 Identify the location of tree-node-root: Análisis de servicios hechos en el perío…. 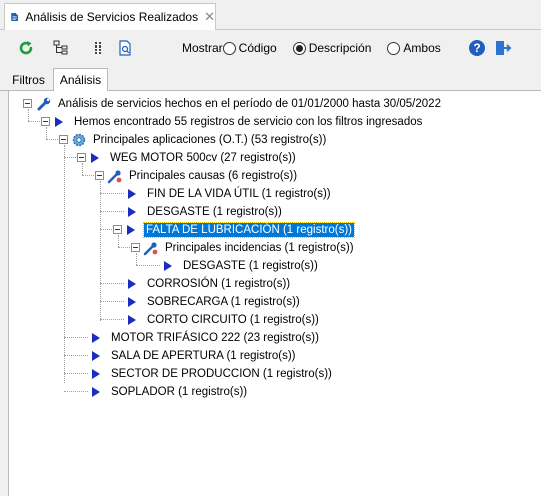
(233, 103).